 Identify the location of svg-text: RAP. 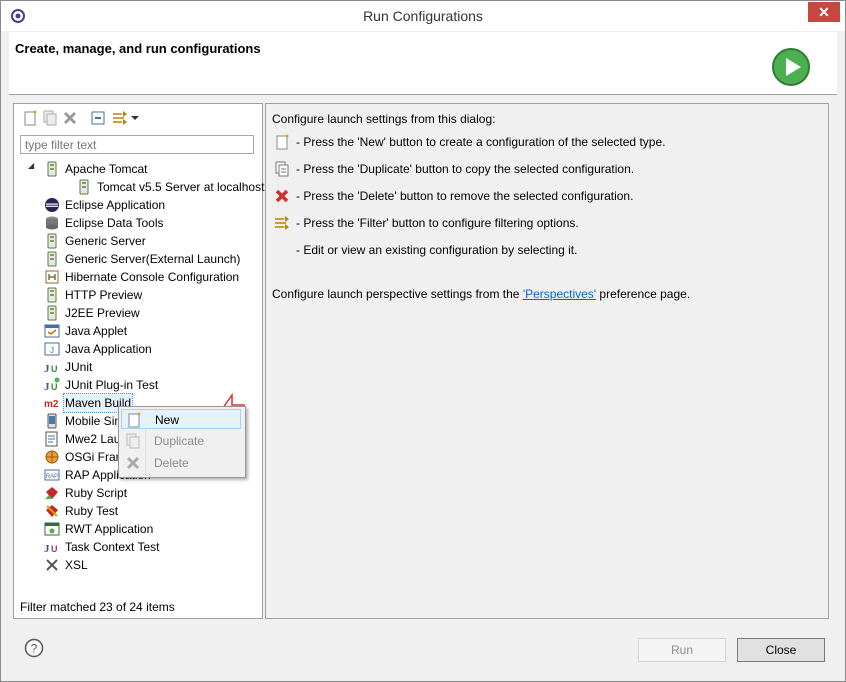
(52, 477).